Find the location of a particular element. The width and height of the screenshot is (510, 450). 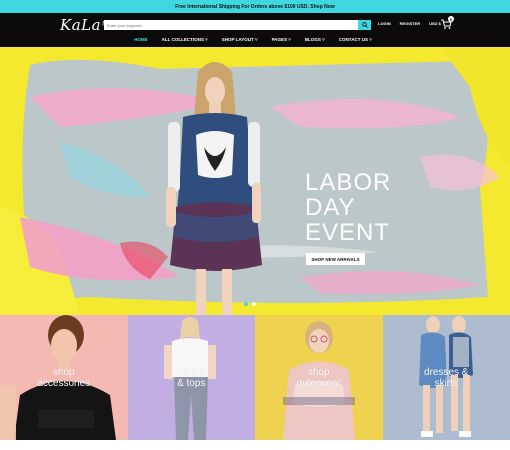

search-input is located at coordinates (231, 25).